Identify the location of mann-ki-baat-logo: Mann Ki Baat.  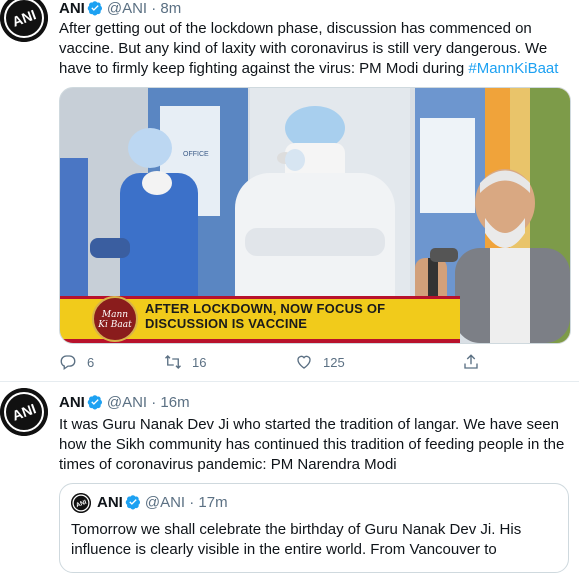
(115, 319).